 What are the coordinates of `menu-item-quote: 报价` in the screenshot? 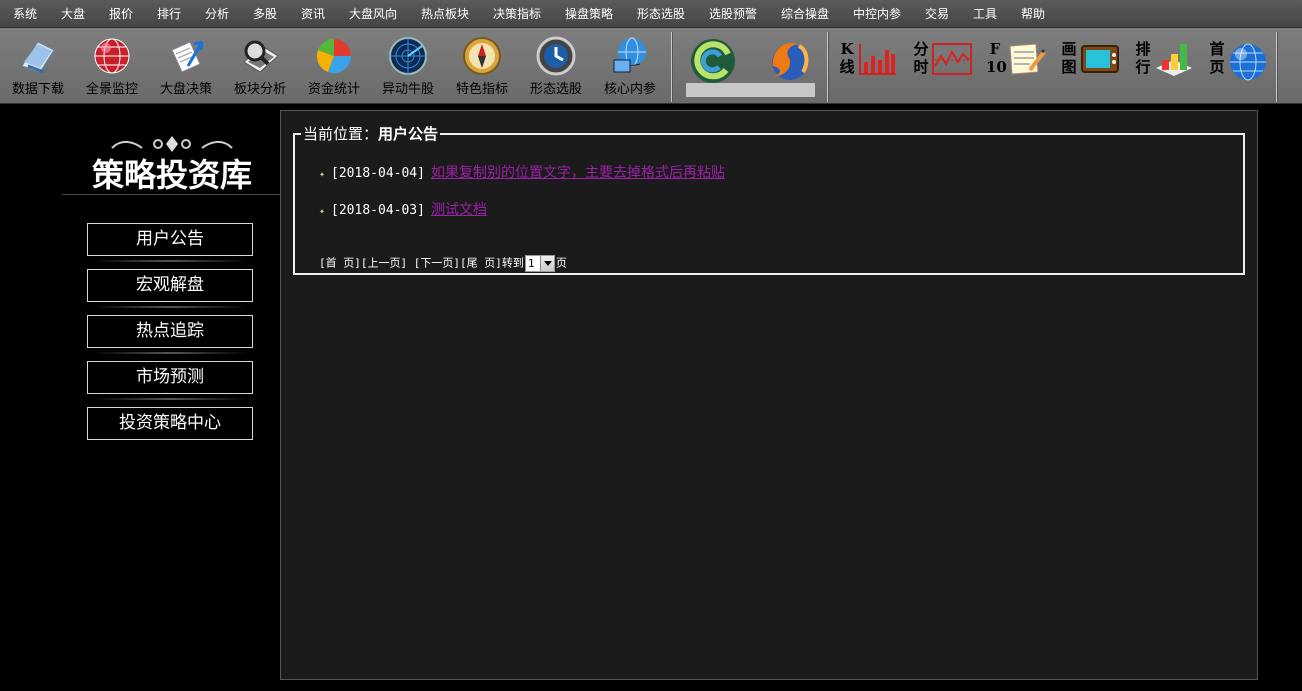 It's located at (121, 14).